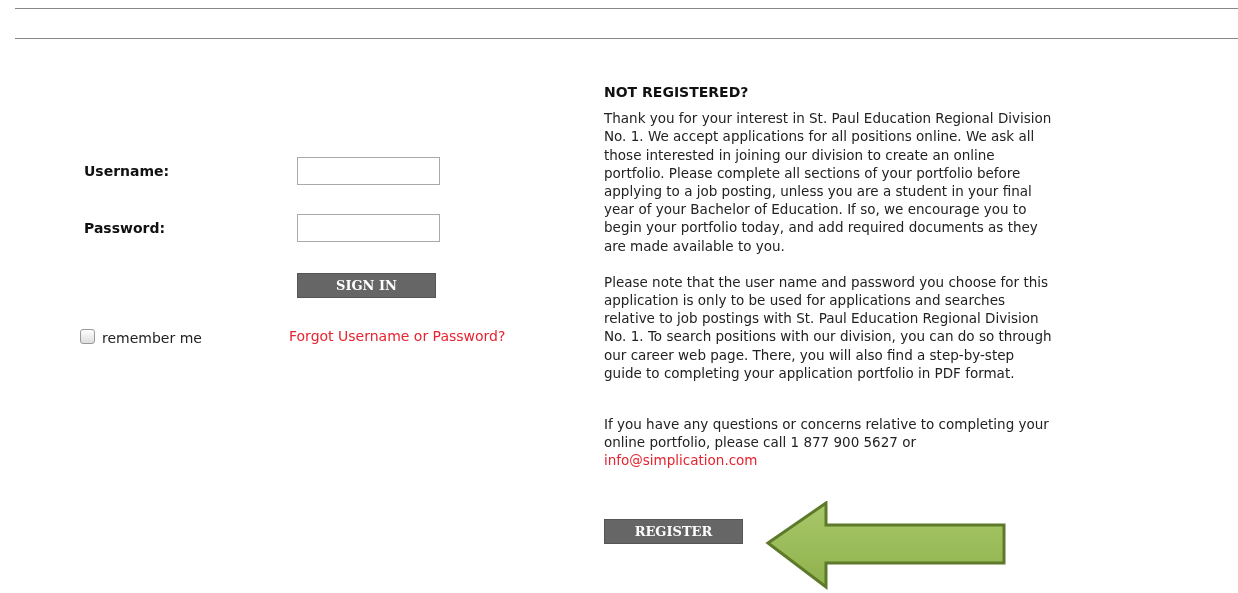 This screenshot has height=593, width=1238. Describe the element at coordinates (152, 338) in the screenshot. I see `remember-me-label: remember me` at that location.